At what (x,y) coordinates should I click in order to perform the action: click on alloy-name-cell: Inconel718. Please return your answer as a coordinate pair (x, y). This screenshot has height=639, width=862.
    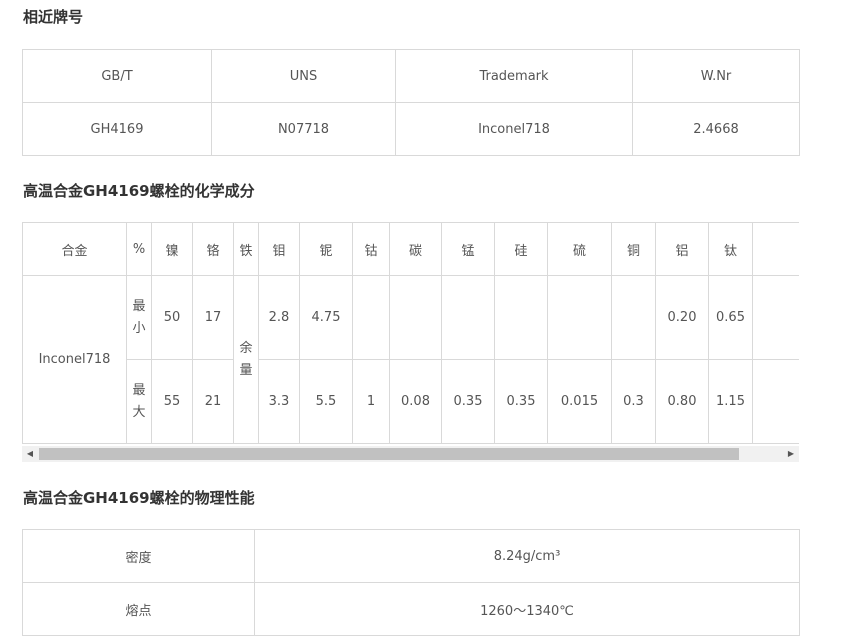
    Looking at the image, I should click on (74, 359).